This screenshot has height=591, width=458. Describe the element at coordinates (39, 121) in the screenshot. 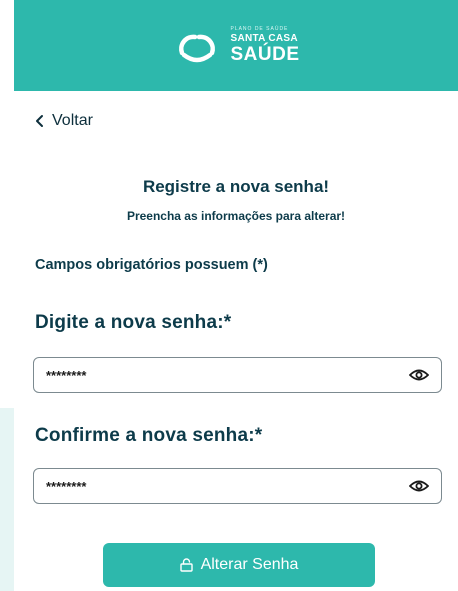

I see `chevron-left-icon` at that location.